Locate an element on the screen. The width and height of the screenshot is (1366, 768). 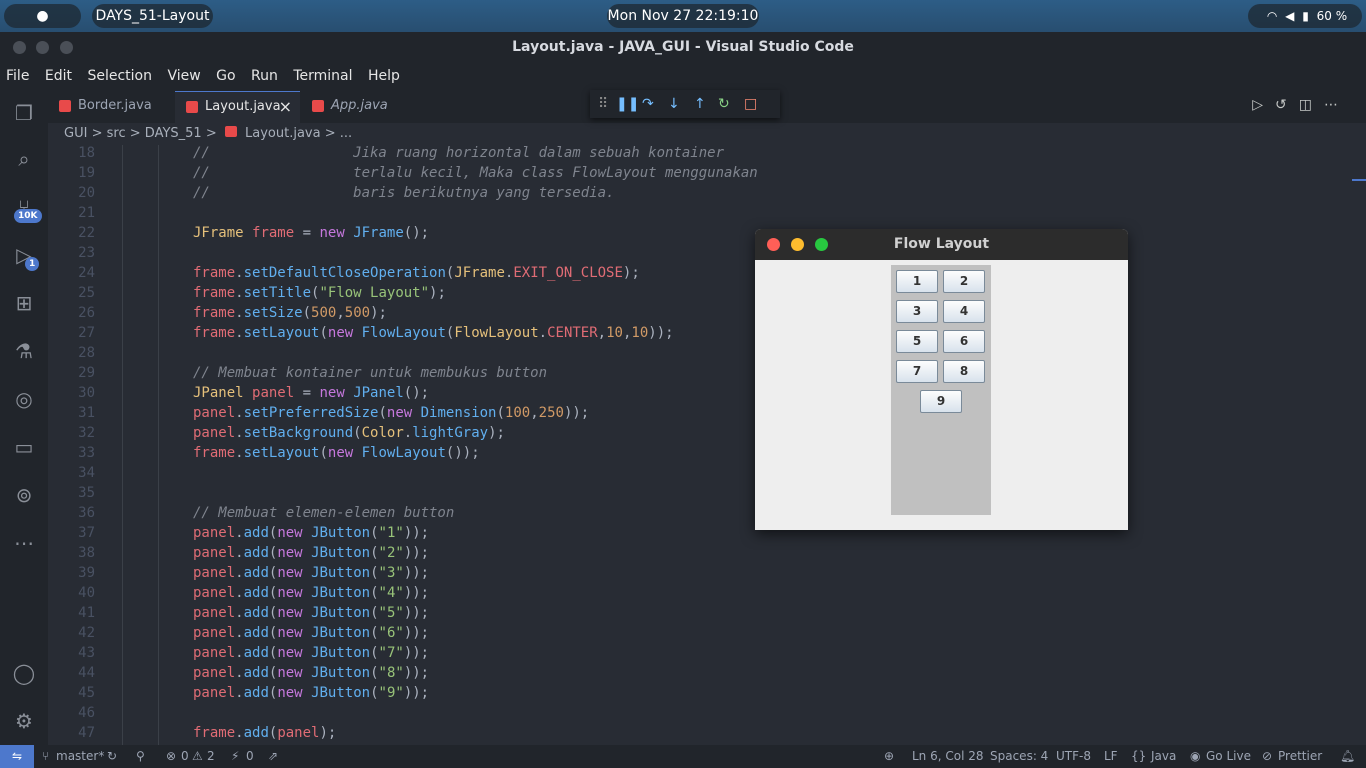
jbutton-4: 4 is located at coordinates (964, 311).